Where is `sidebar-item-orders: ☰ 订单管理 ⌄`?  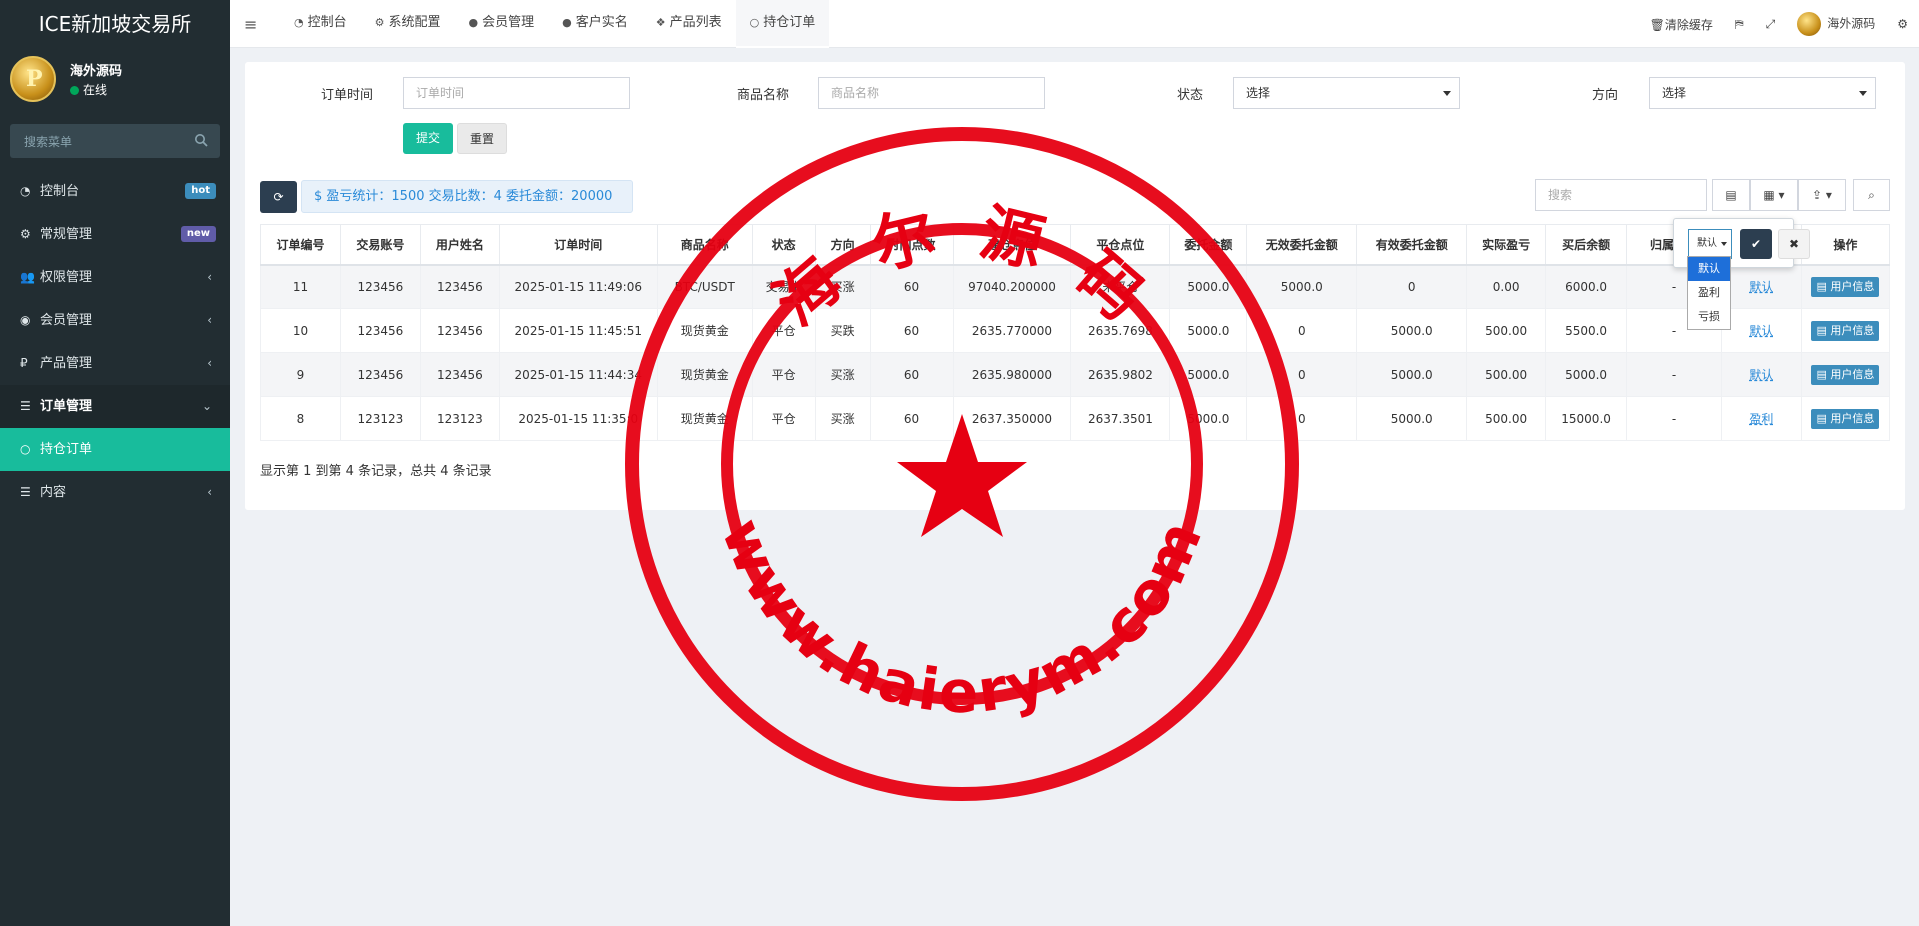
sidebar-item-orders: ☰ 订单管理 ⌄ is located at coordinates (115, 406).